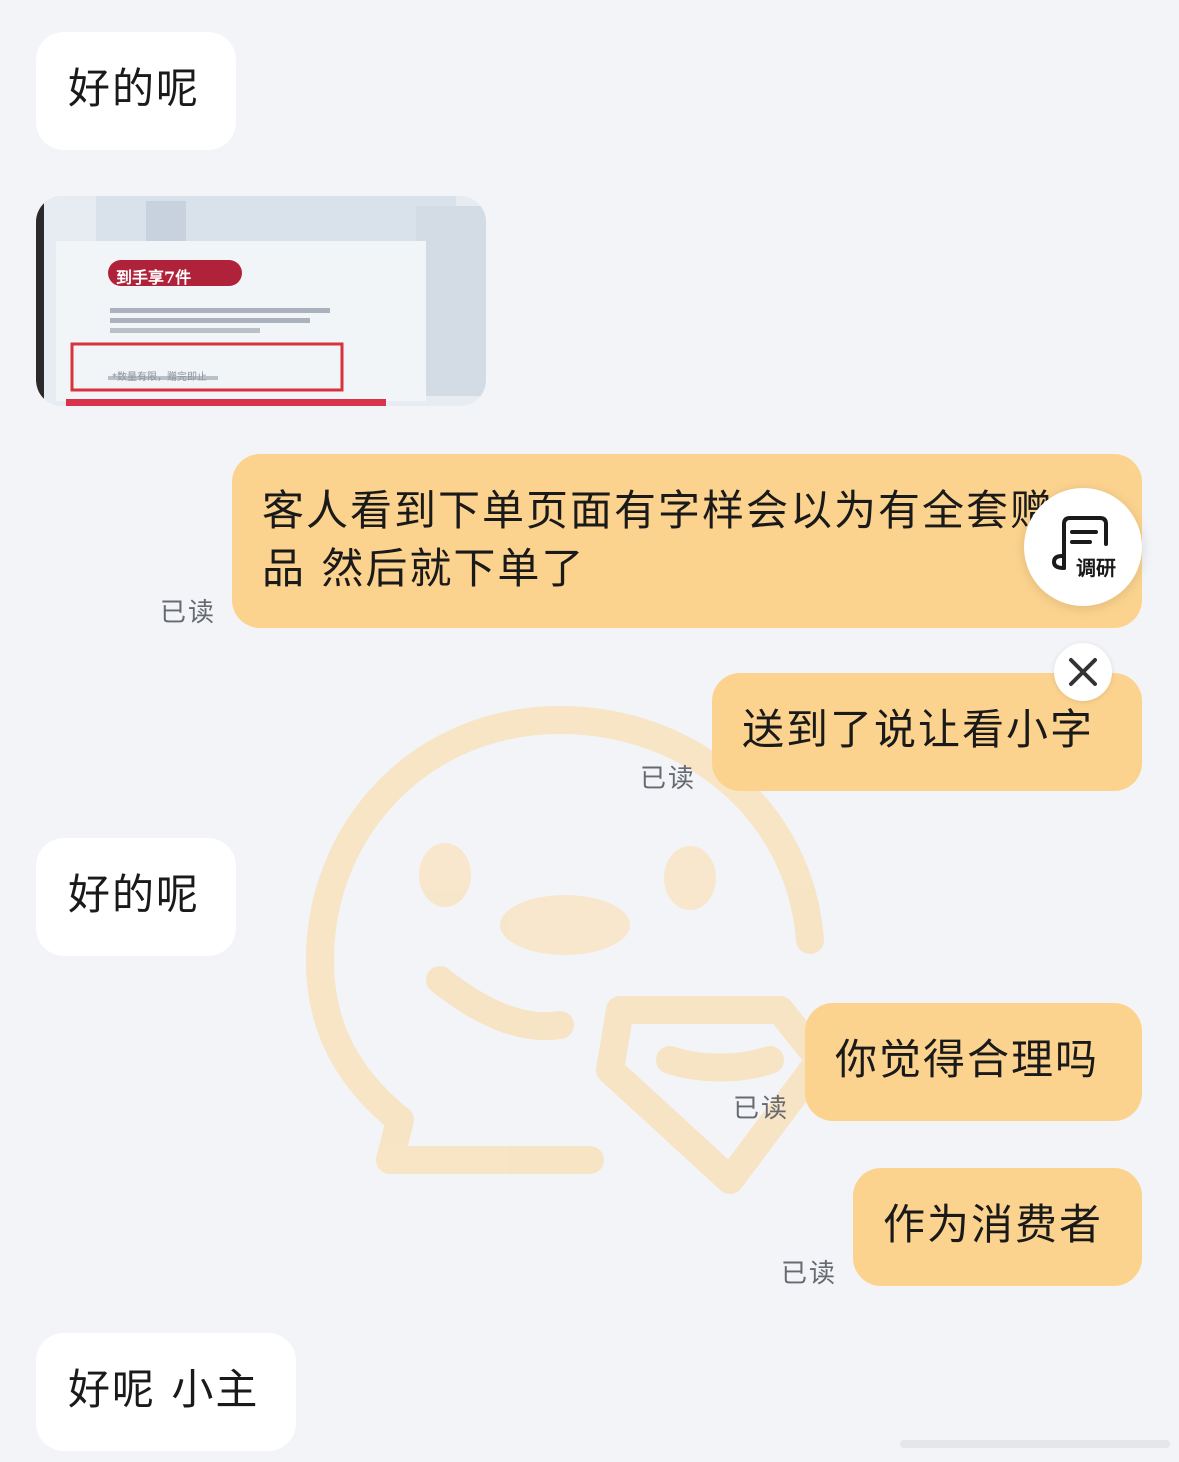 The width and height of the screenshot is (1179, 1462). I want to click on image-message: 到手享7件 *数量有限，赠完即止, so click(261, 301).